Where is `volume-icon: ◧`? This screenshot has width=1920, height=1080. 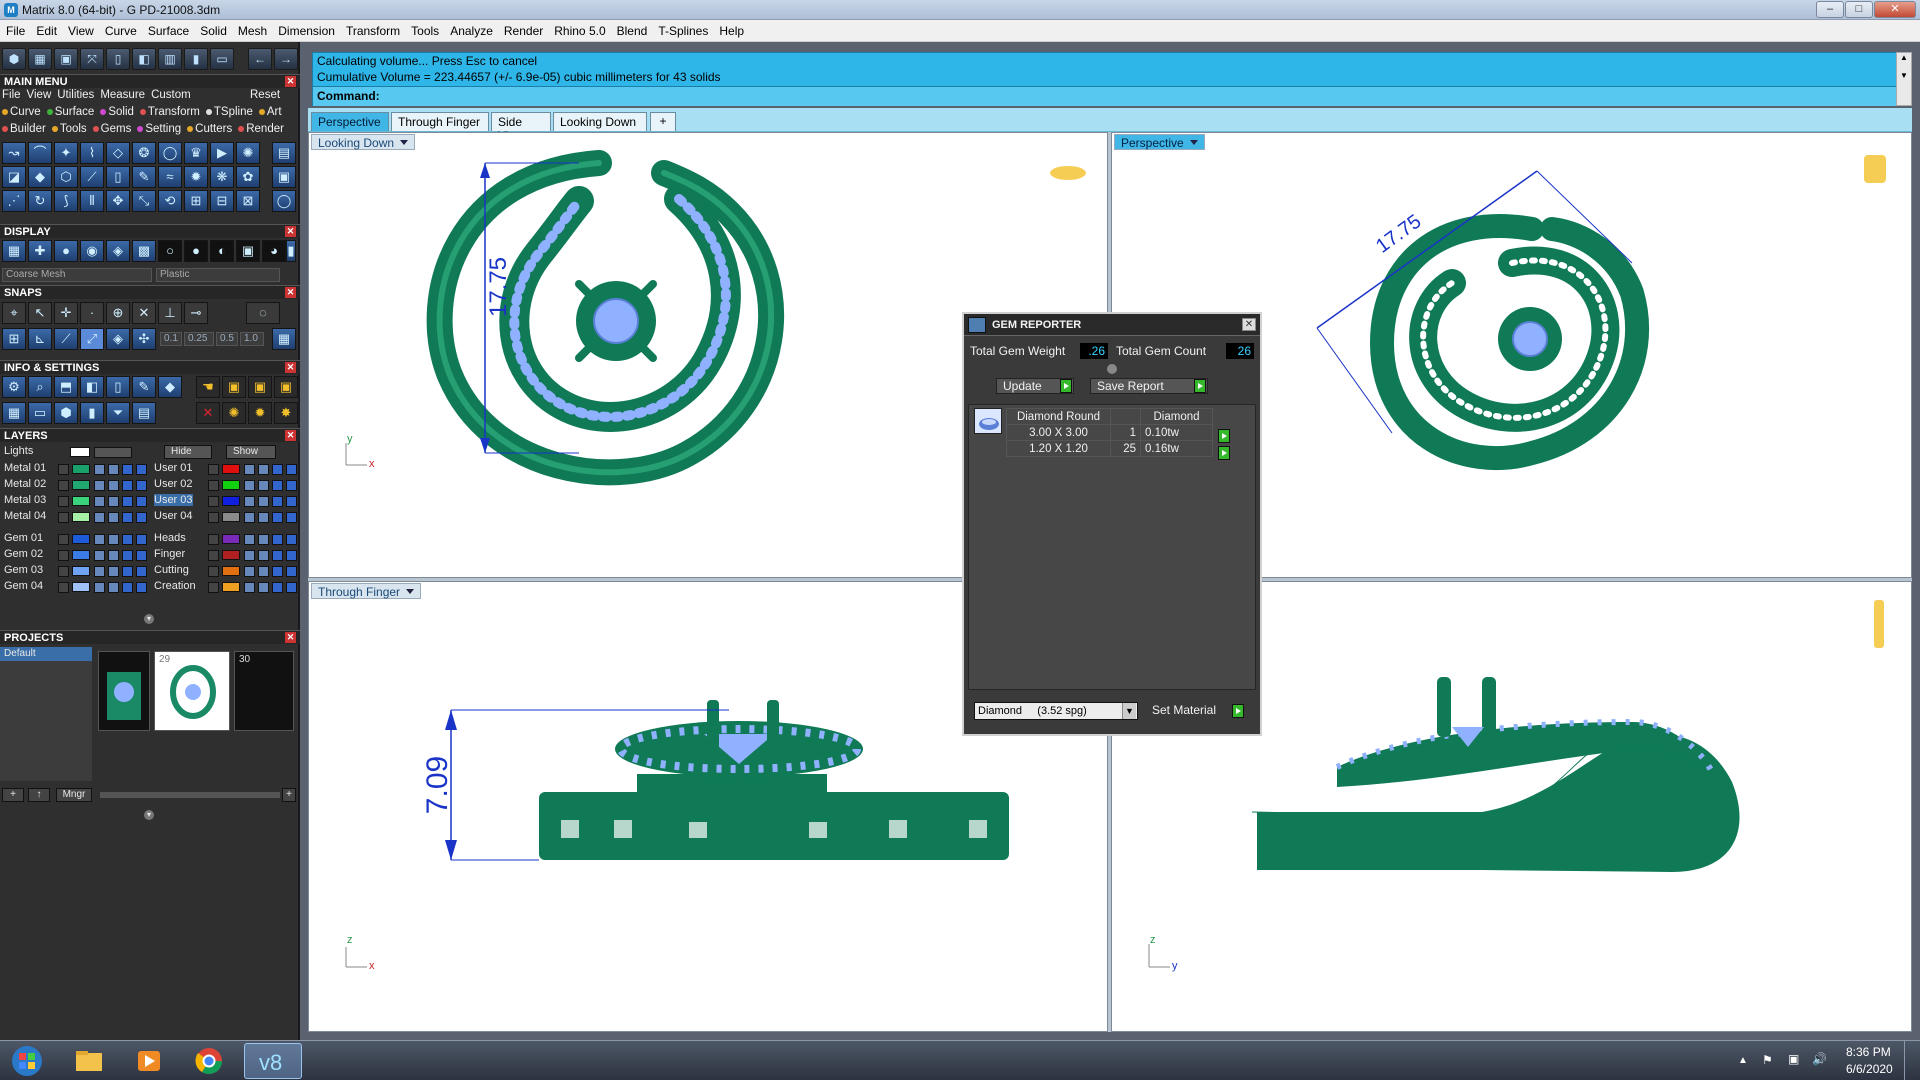
volume-icon: ◧ is located at coordinates (92, 387).